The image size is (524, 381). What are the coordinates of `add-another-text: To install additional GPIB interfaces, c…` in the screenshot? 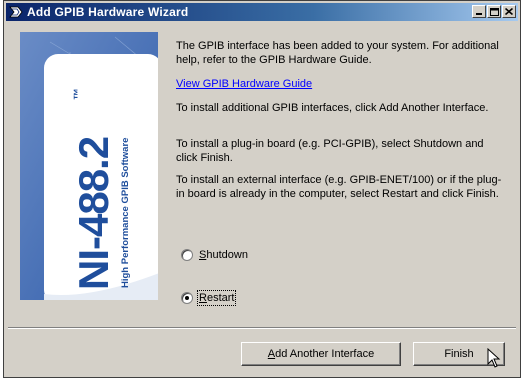 It's located at (332, 108).